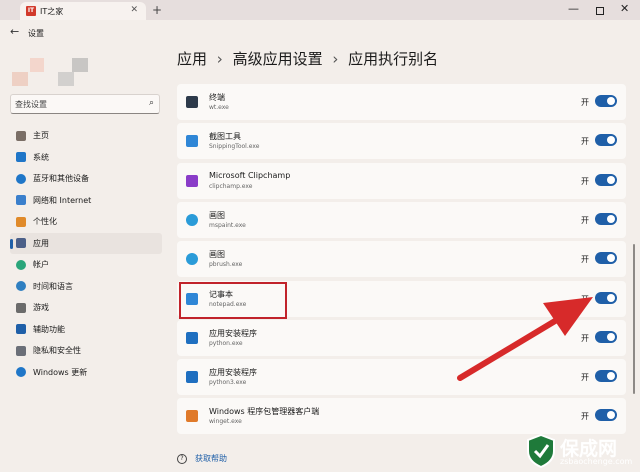 The height and width of the screenshot is (472, 640). I want to click on watermark-logo: 保成网 zsbaochenge.com, so click(579, 451).